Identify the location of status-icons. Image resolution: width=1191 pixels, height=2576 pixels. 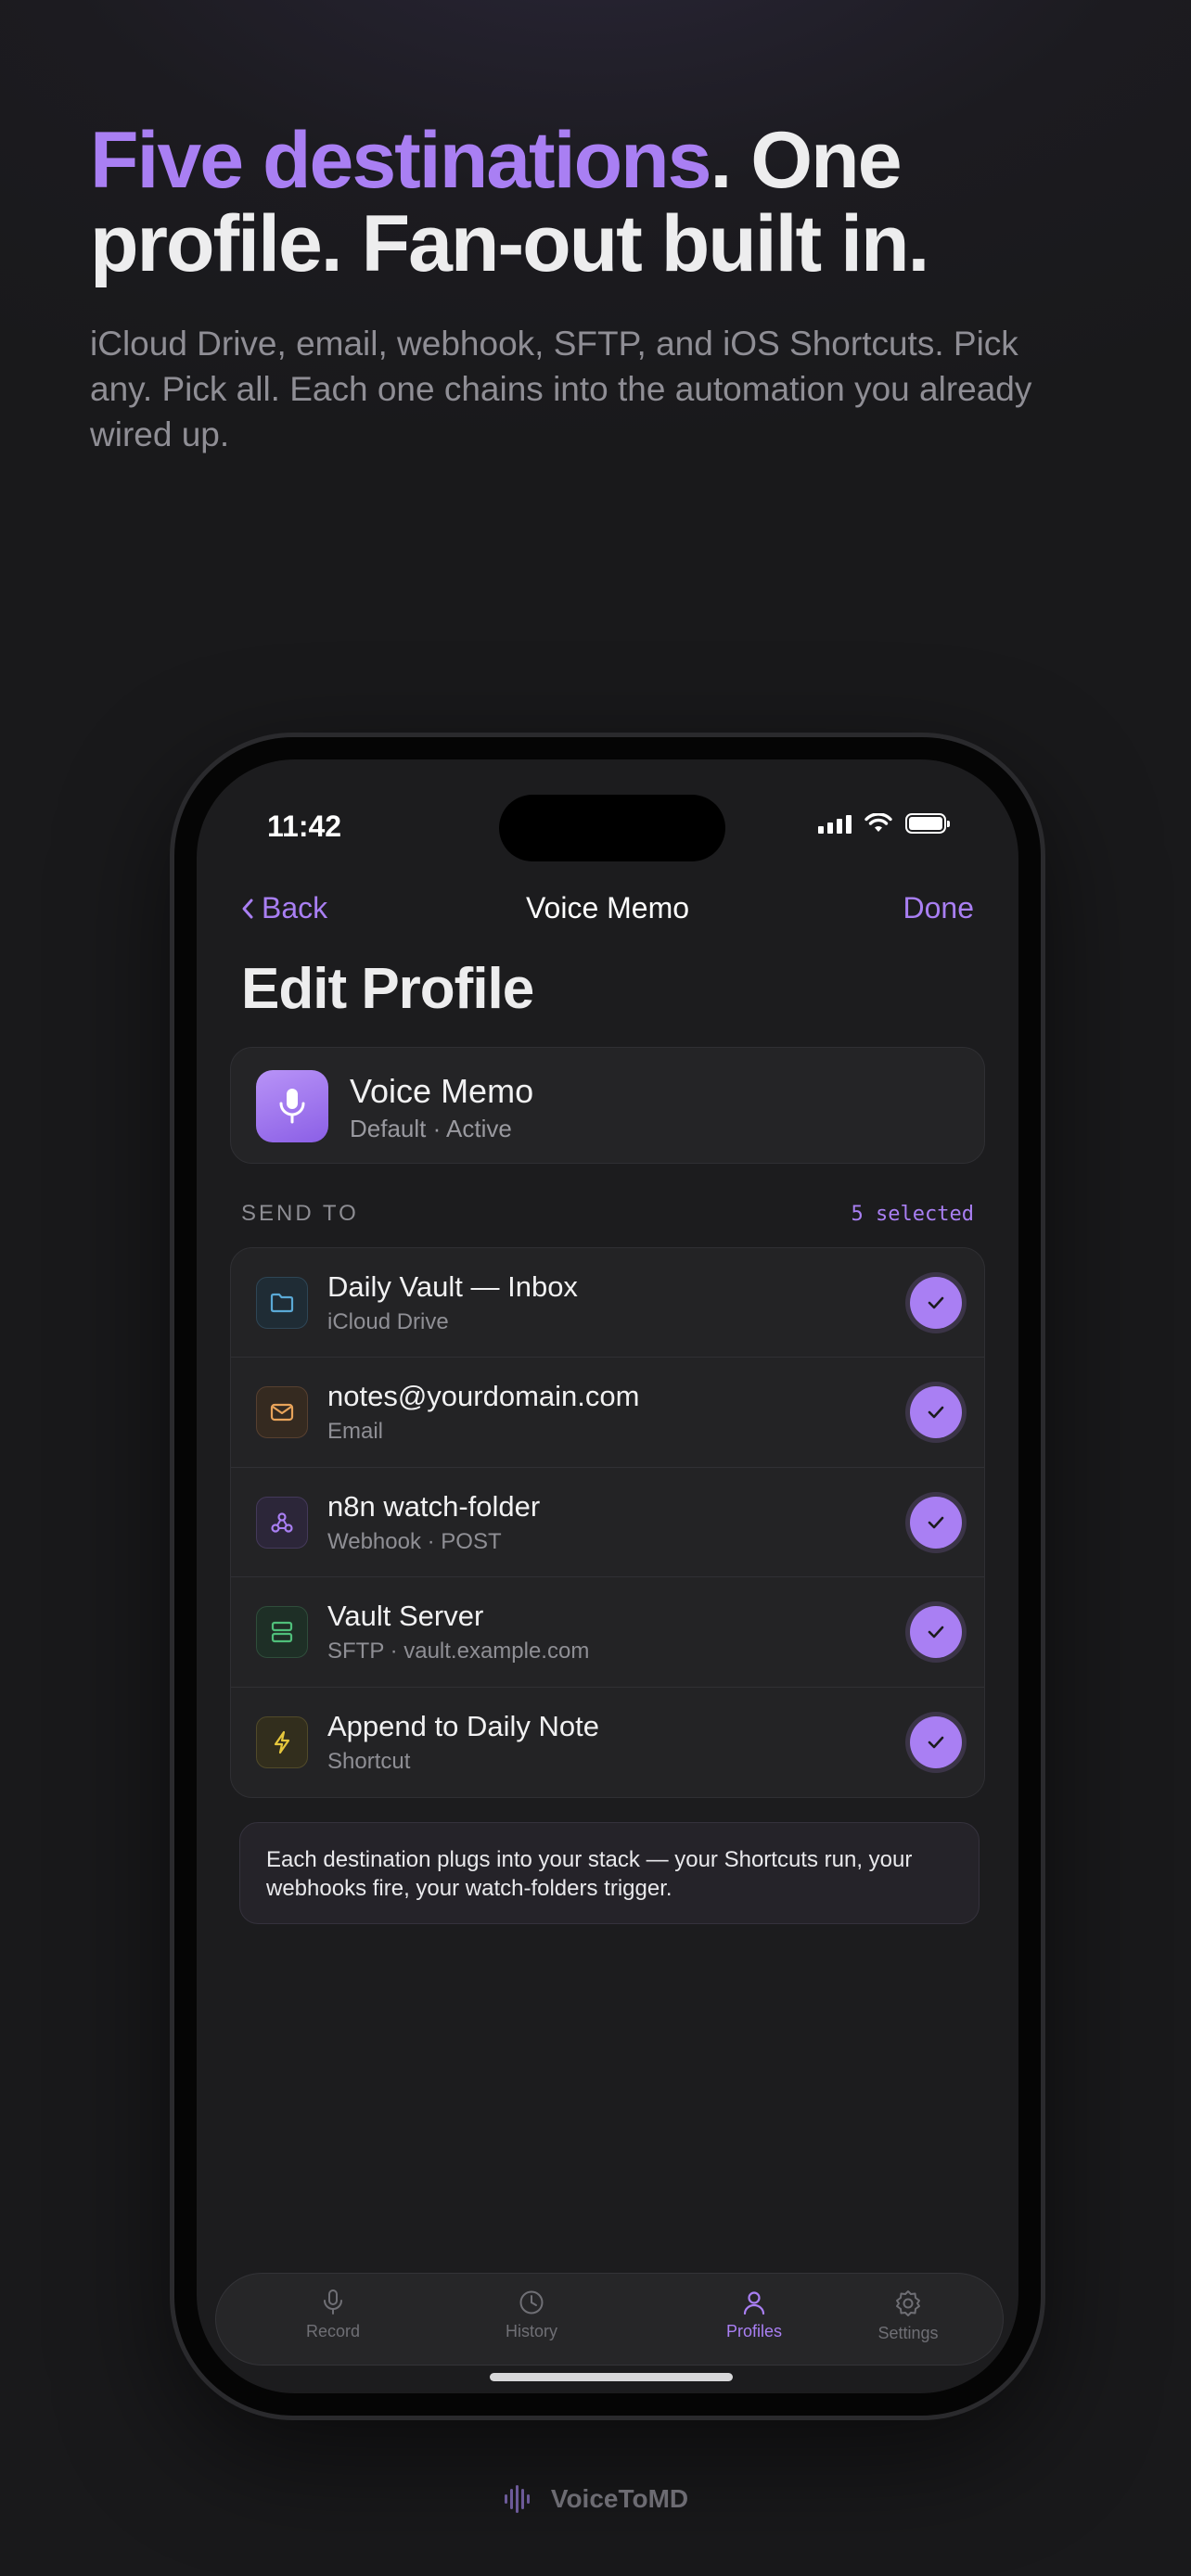
(884, 823).